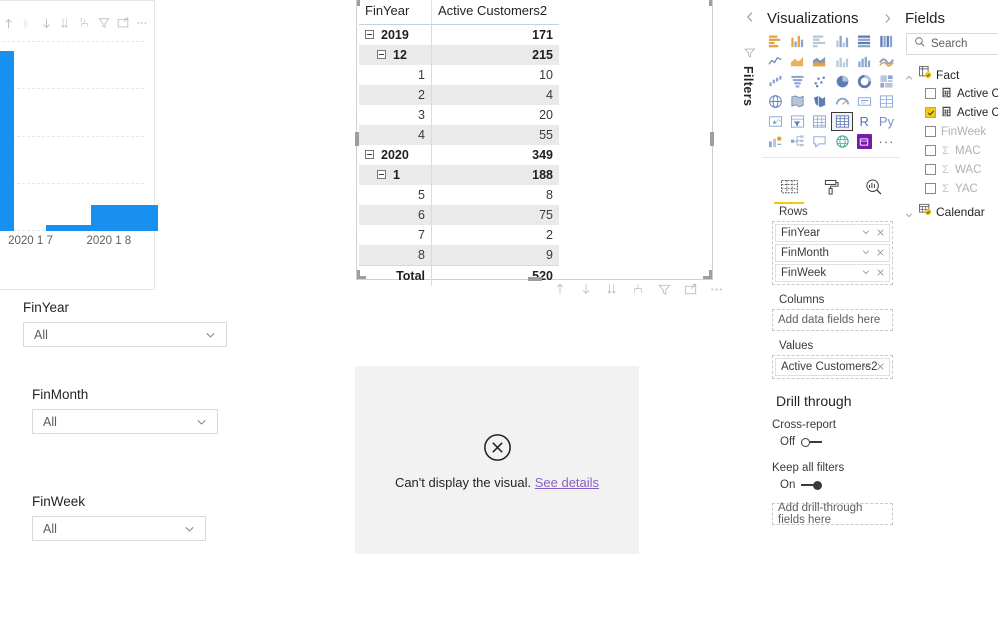  Describe the element at coordinates (873, 187) in the screenshot. I see `analytics-tab` at that location.